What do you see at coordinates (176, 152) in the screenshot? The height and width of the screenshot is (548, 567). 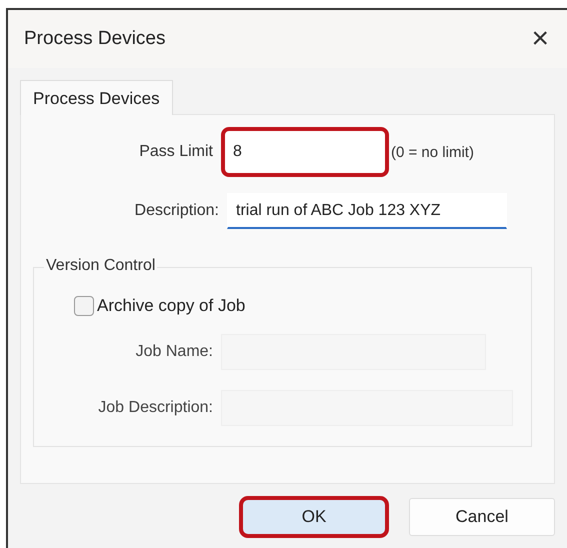 I see `pass-limit-label: Pass Limit` at bounding box center [176, 152].